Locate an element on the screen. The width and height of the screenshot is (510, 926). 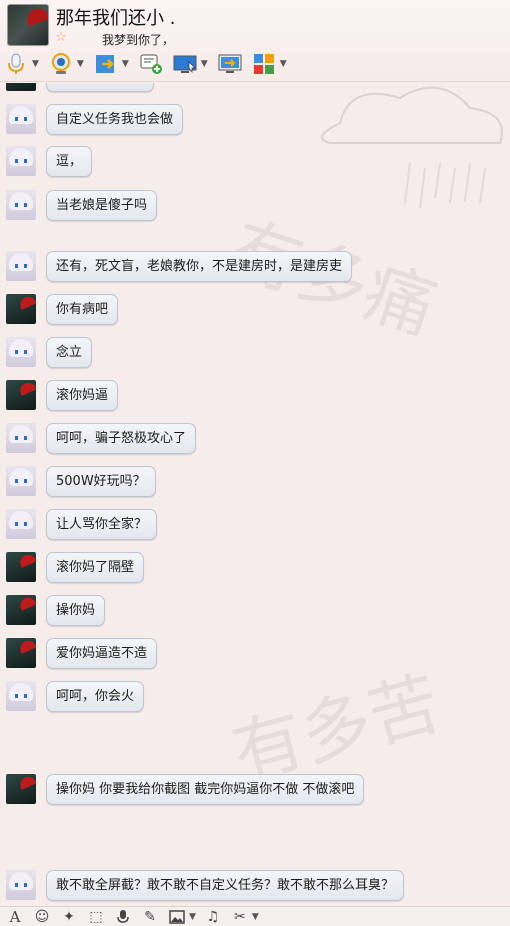
message-row: 操你妈 你要我给你截图 截完你妈逼你不做 不做滚吧 is located at coordinates (185, 789).